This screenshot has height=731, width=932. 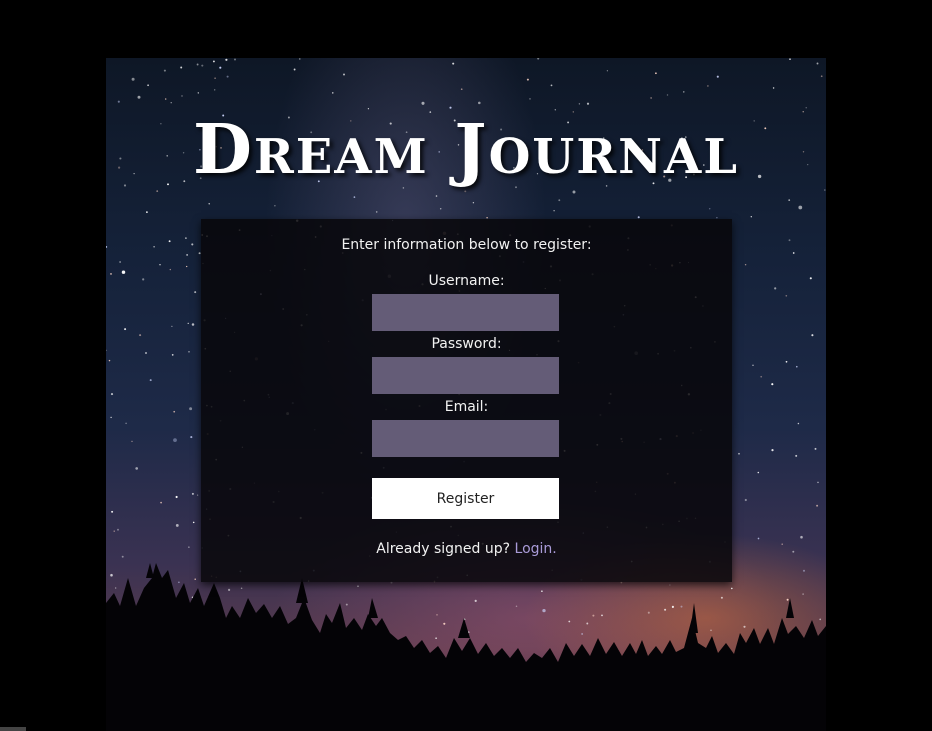 What do you see at coordinates (443, 549) in the screenshot?
I see `login-prompt-text: Already signed up?` at bounding box center [443, 549].